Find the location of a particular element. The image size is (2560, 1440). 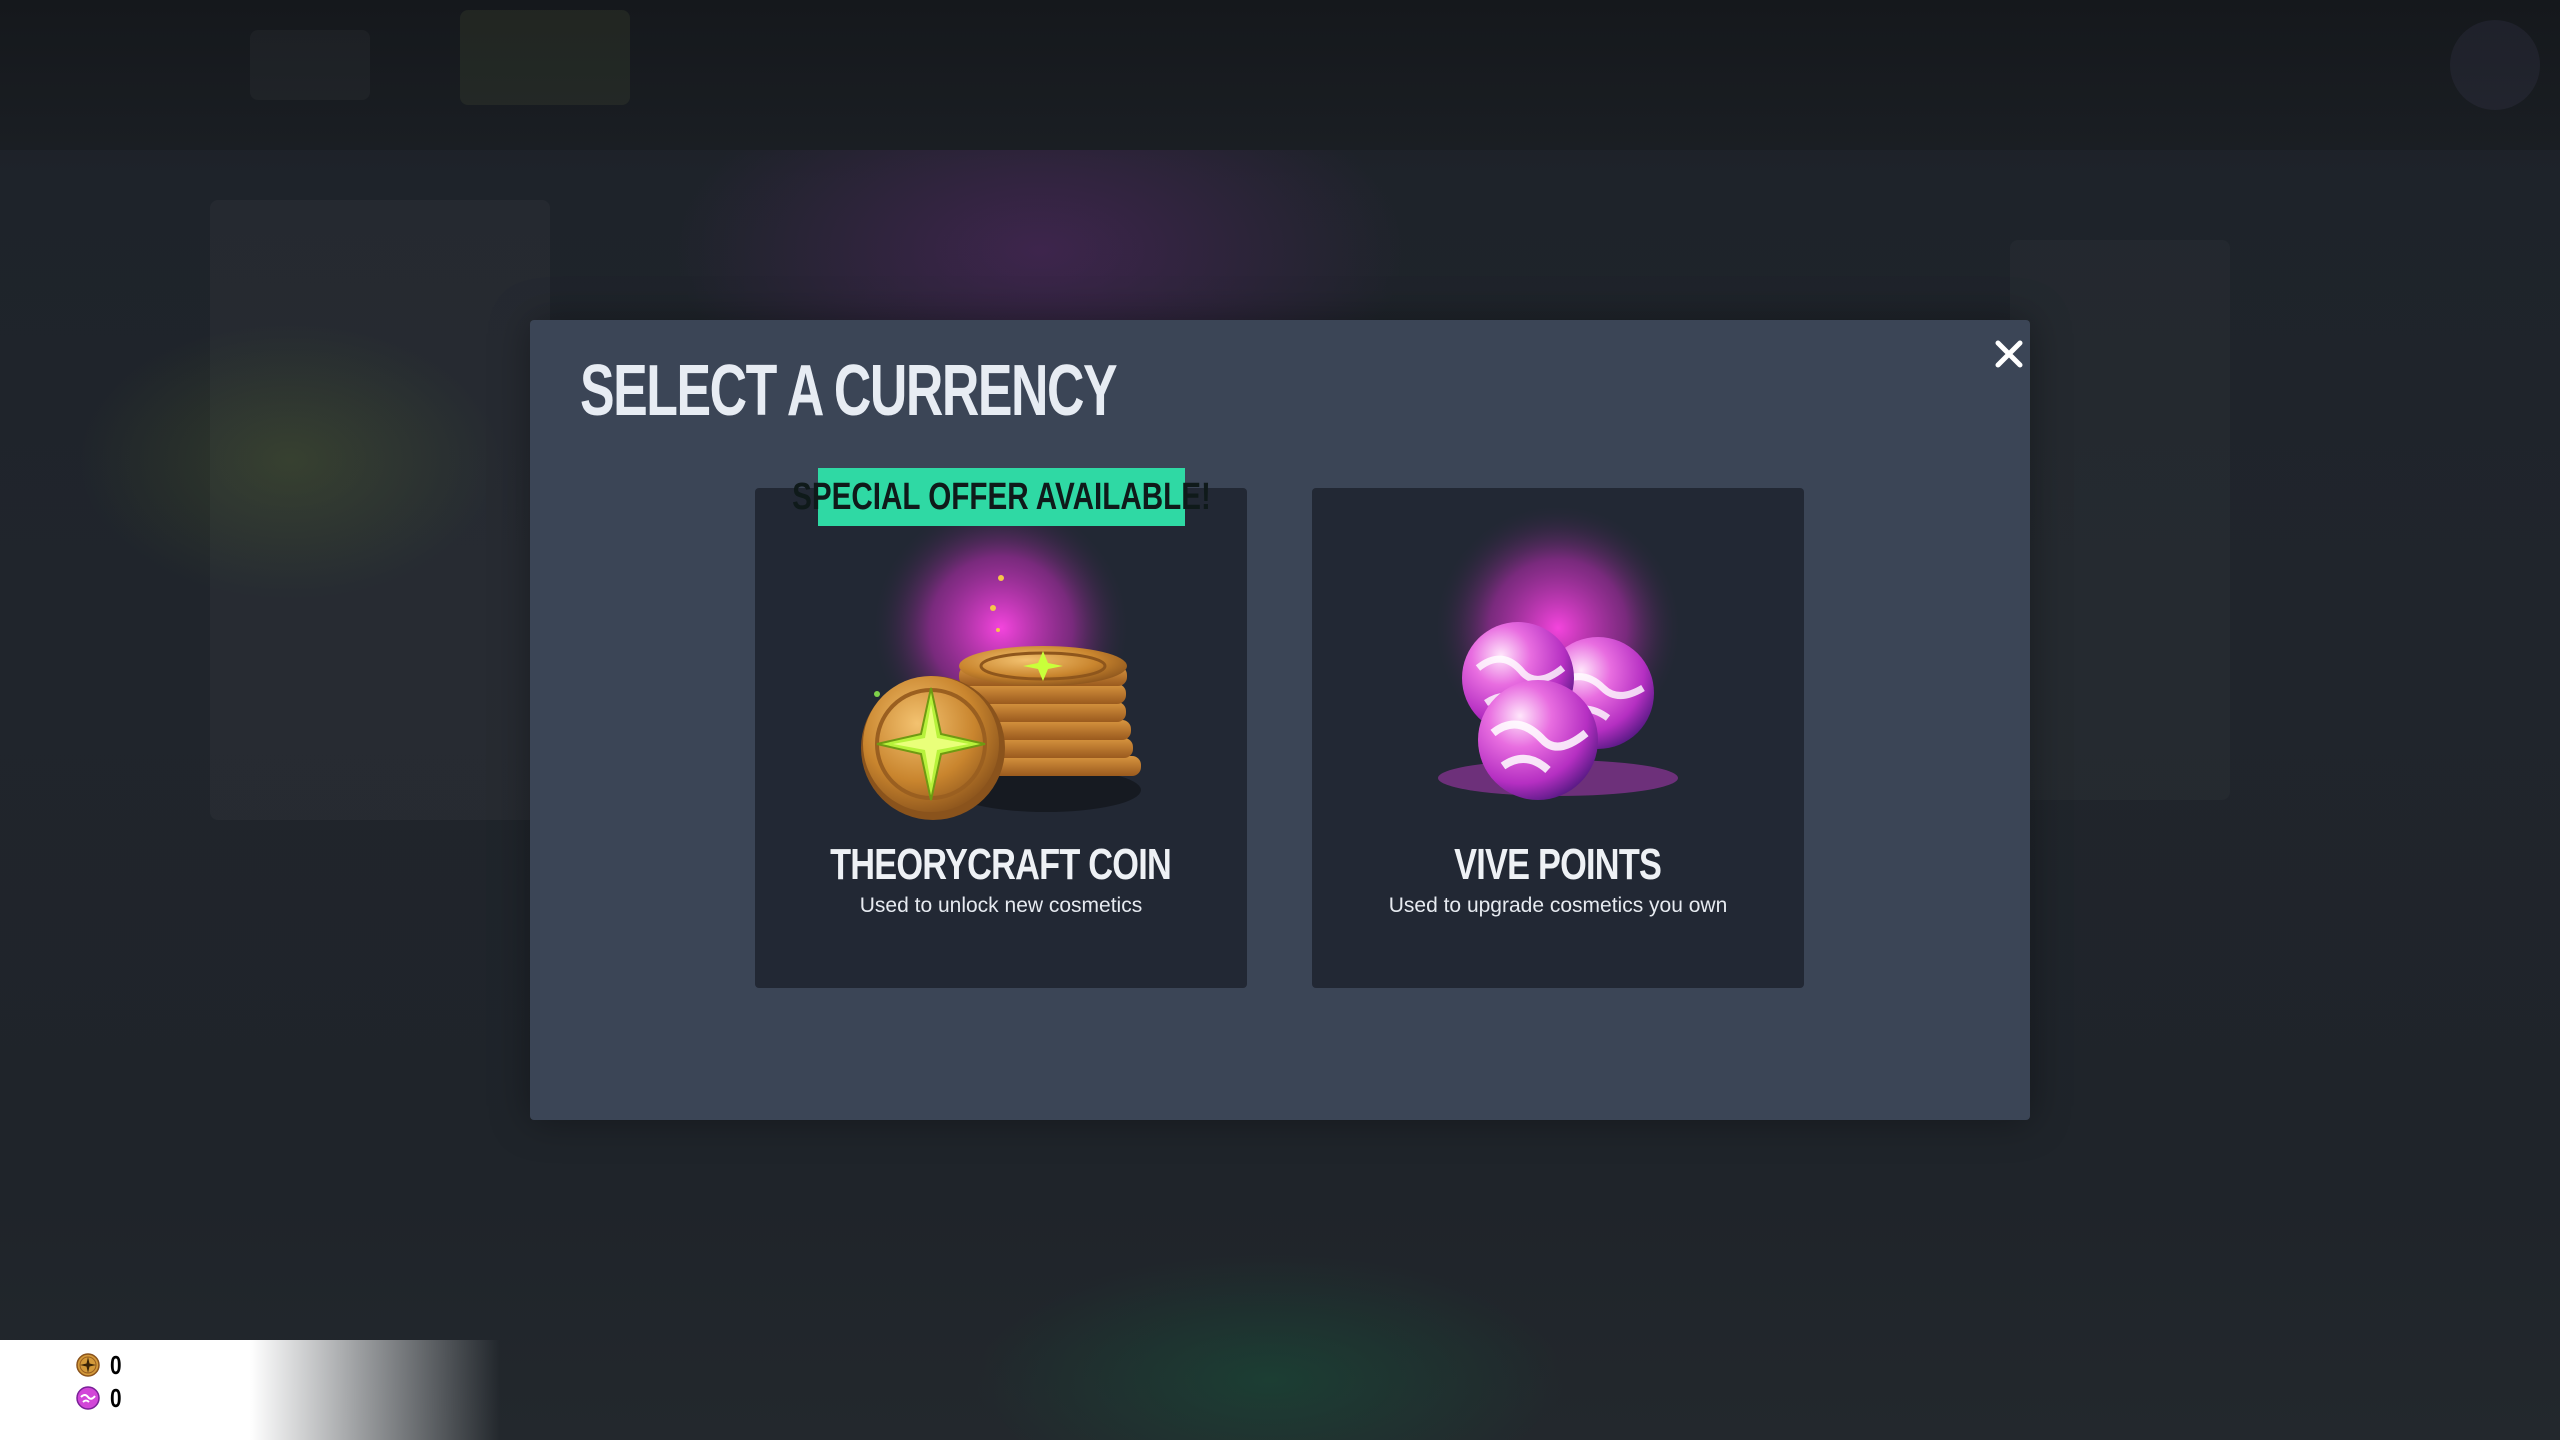

modal-title: SELECT A CURRENCY is located at coordinates (849, 391).